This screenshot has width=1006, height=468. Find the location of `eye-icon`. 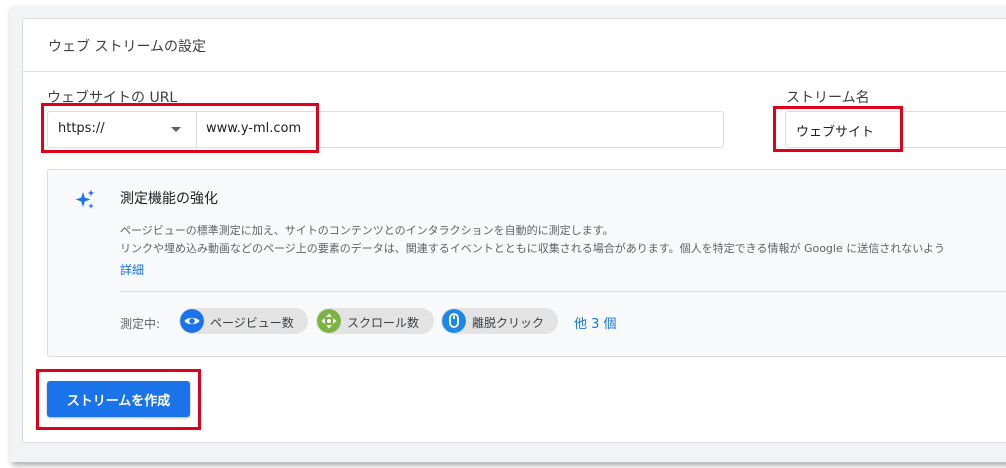

eye-icon is located at coordinates (192, 321).